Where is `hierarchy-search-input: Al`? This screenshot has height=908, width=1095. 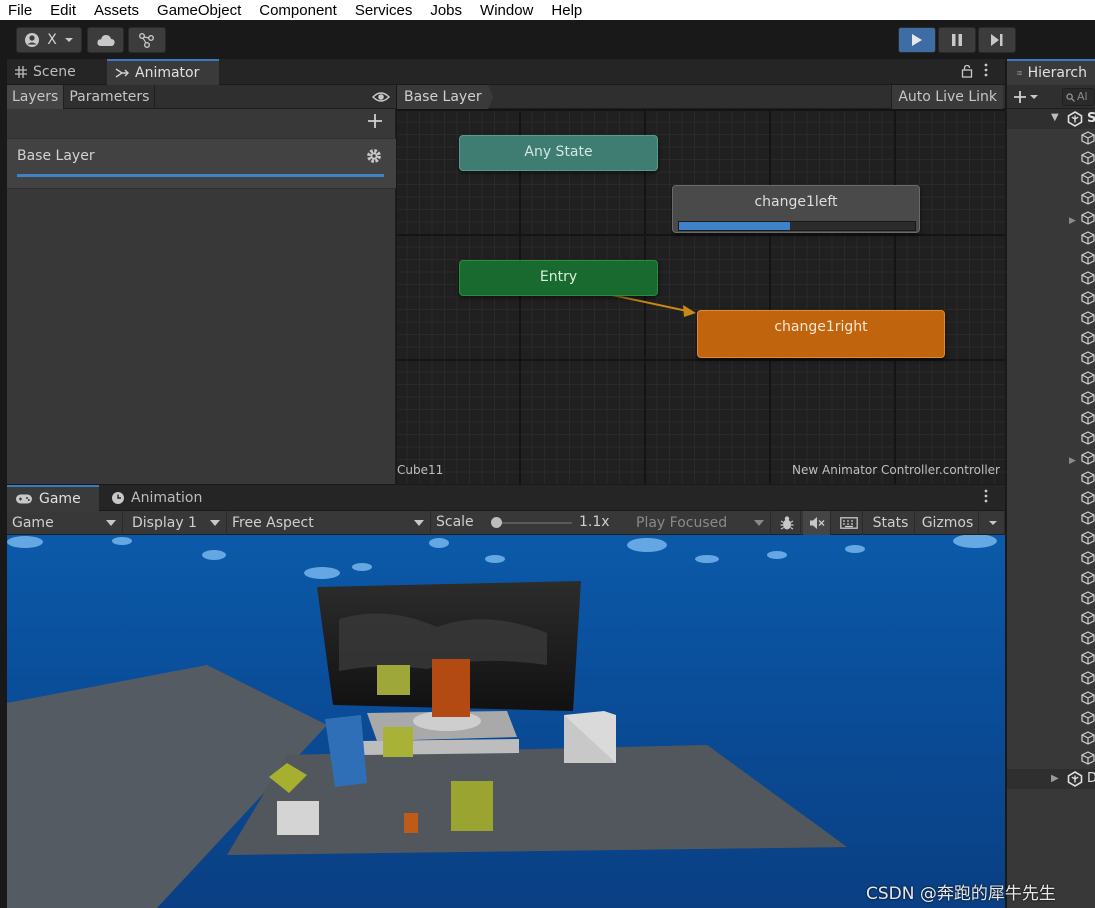 hierarchy-search-input: Al is located at coordinates (1078, 97).